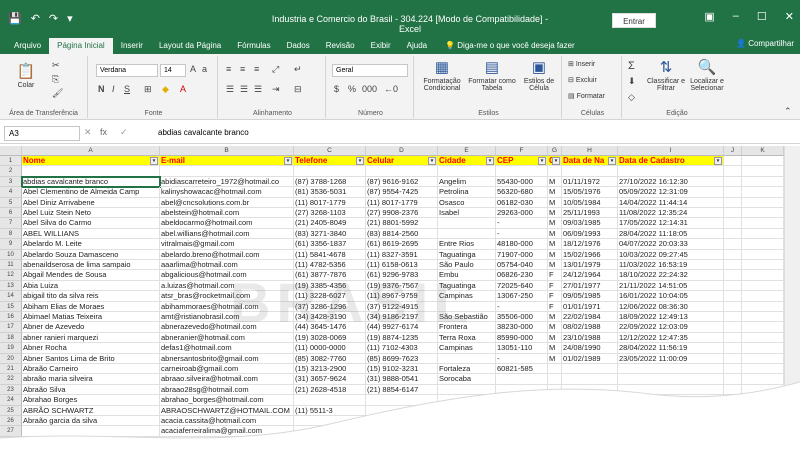  I want to click on undo-icon: ↶, so click(35, 18).